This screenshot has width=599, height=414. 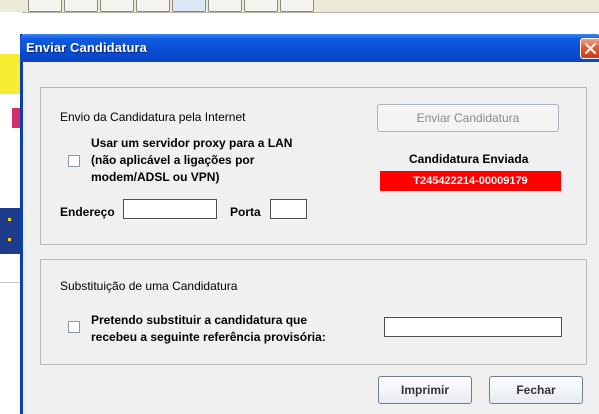 I want to click on provisional-reference-field, so click(x=473, y=327).